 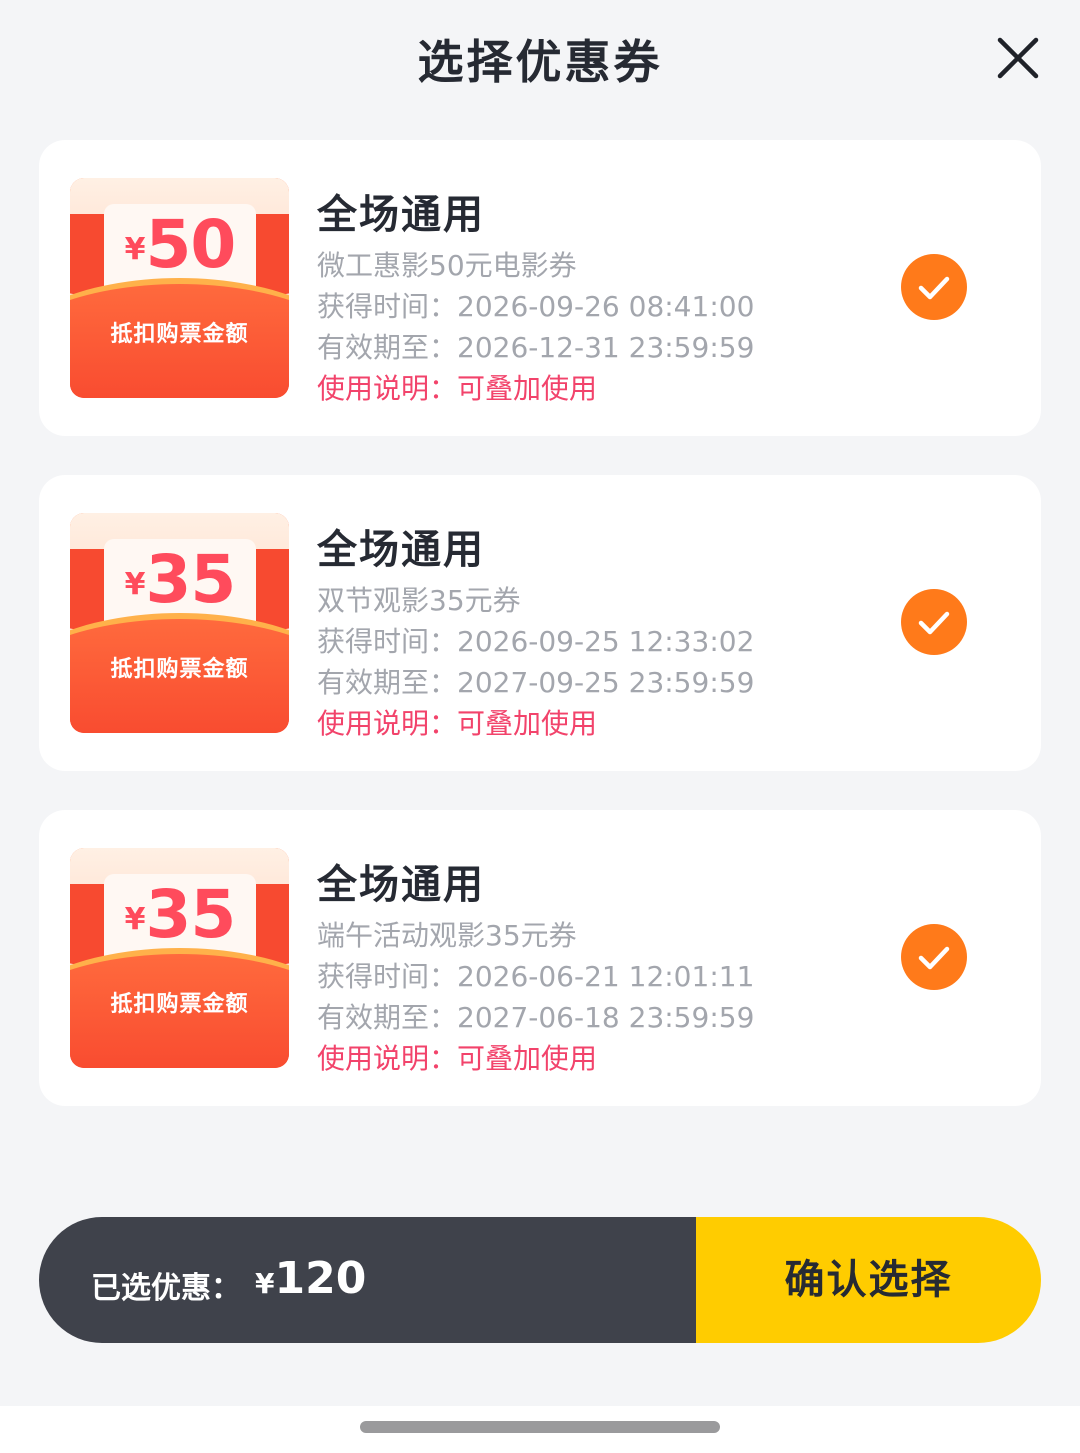 What do you see at coordinates (540, 1427) in the screenshot?
I see `home-indicator` at bounding box center [540, 1427].